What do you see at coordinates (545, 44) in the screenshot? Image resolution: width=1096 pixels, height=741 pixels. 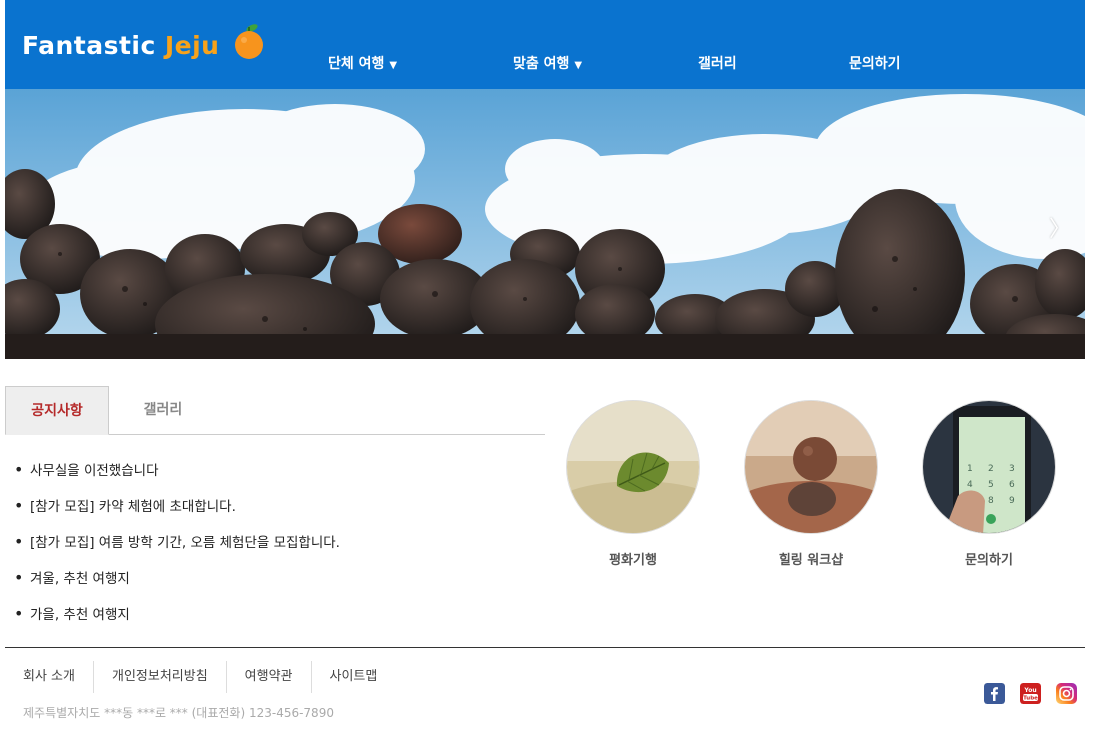 I see `site-header: Fantastic Jeju 단체 여행 ▼ 맞춤 여행 ▼ 갤러리 문의하기` at bounding box center [545, 44].